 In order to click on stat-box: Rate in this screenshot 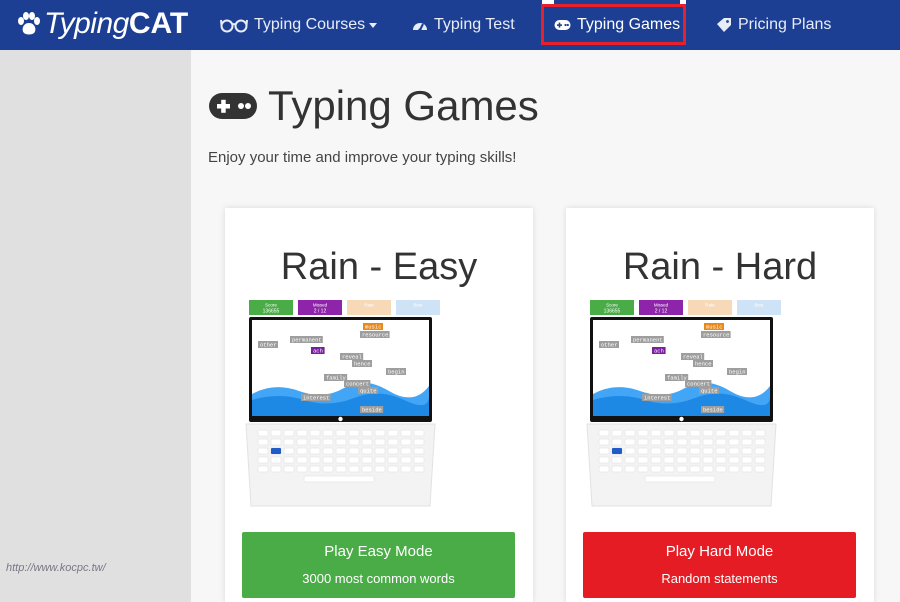, I will do `click(710, 307)`.